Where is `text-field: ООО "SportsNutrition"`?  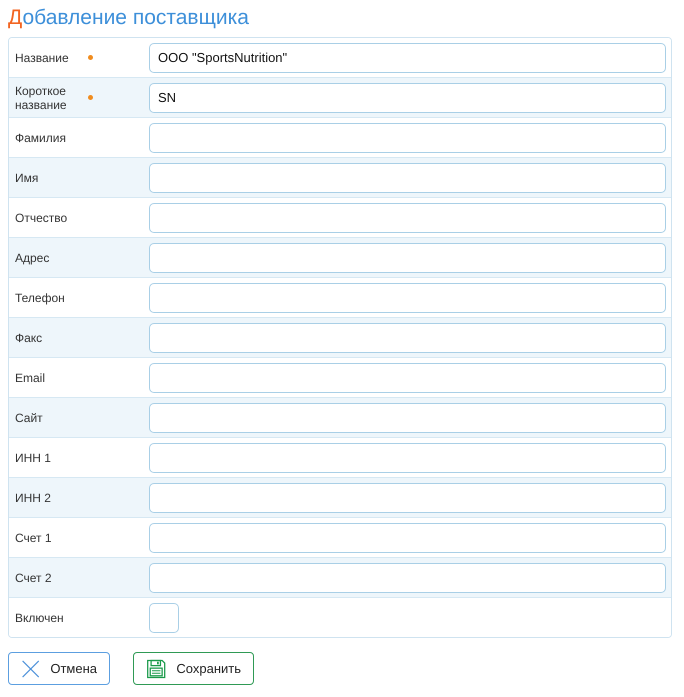 text-field: ООО "SportsNutrition" is located at coordinates (407, 57).